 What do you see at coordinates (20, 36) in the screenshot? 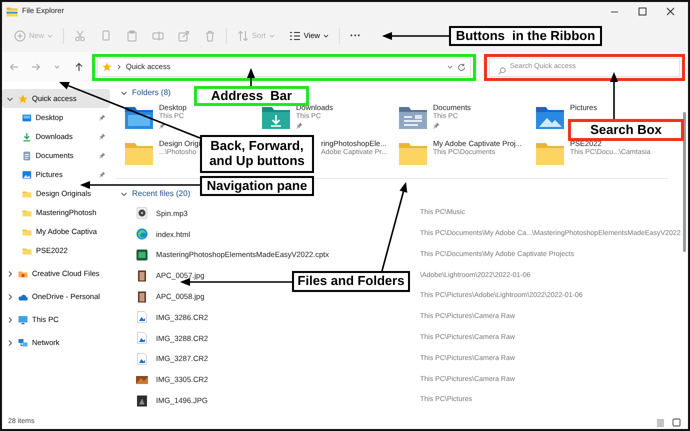
I see `plus-icon` at bounding box center [20, 36].